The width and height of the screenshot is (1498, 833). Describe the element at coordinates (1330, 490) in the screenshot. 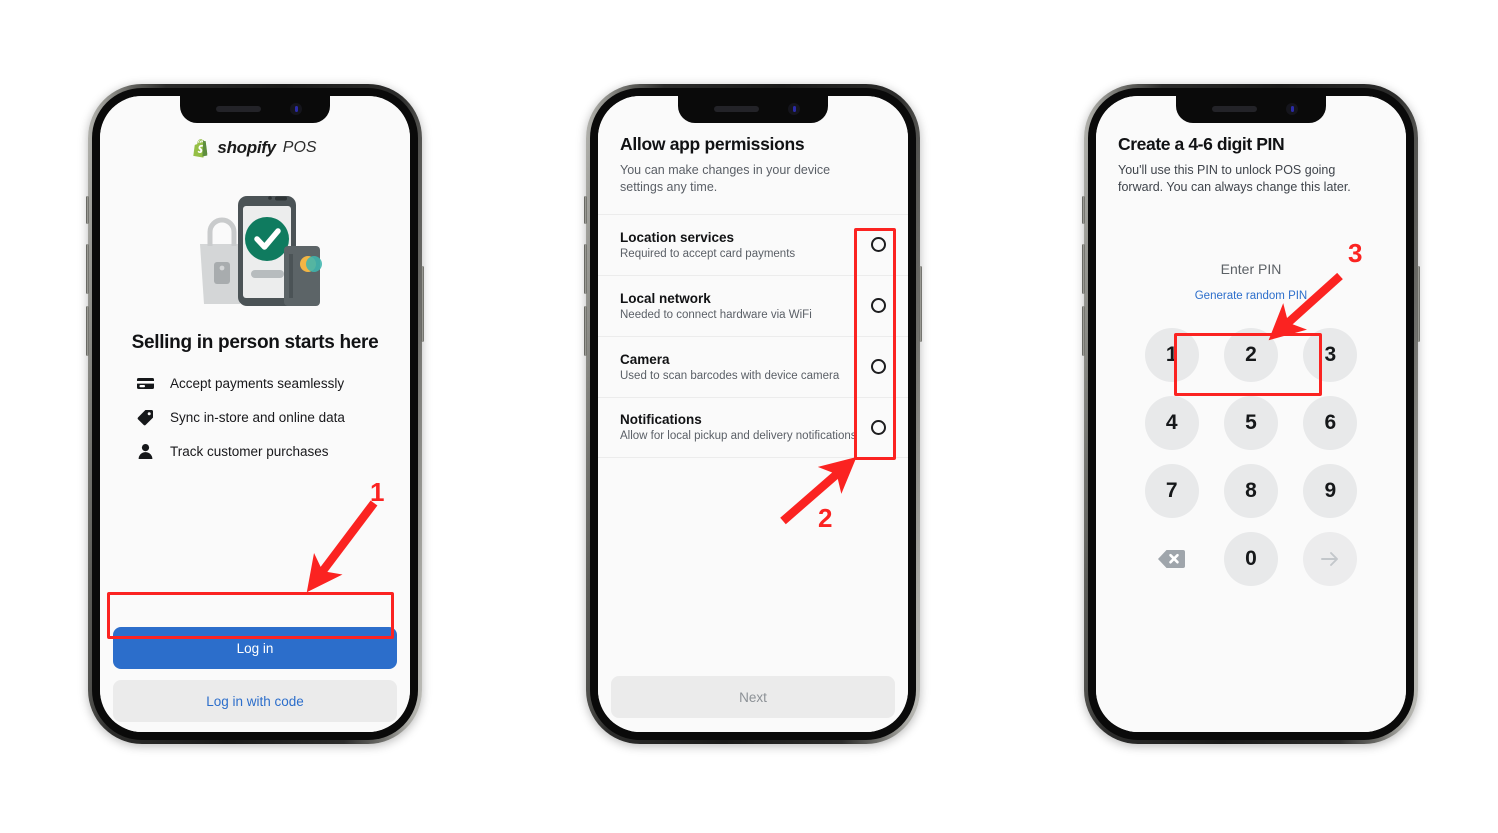

I see `key-9: 9` at that location.